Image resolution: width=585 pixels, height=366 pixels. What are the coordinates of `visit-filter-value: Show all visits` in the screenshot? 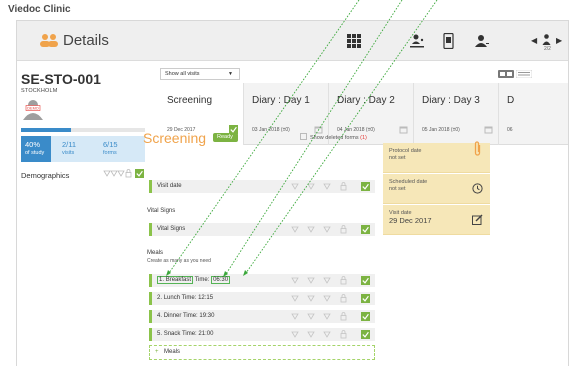 It's located at (182, 74).